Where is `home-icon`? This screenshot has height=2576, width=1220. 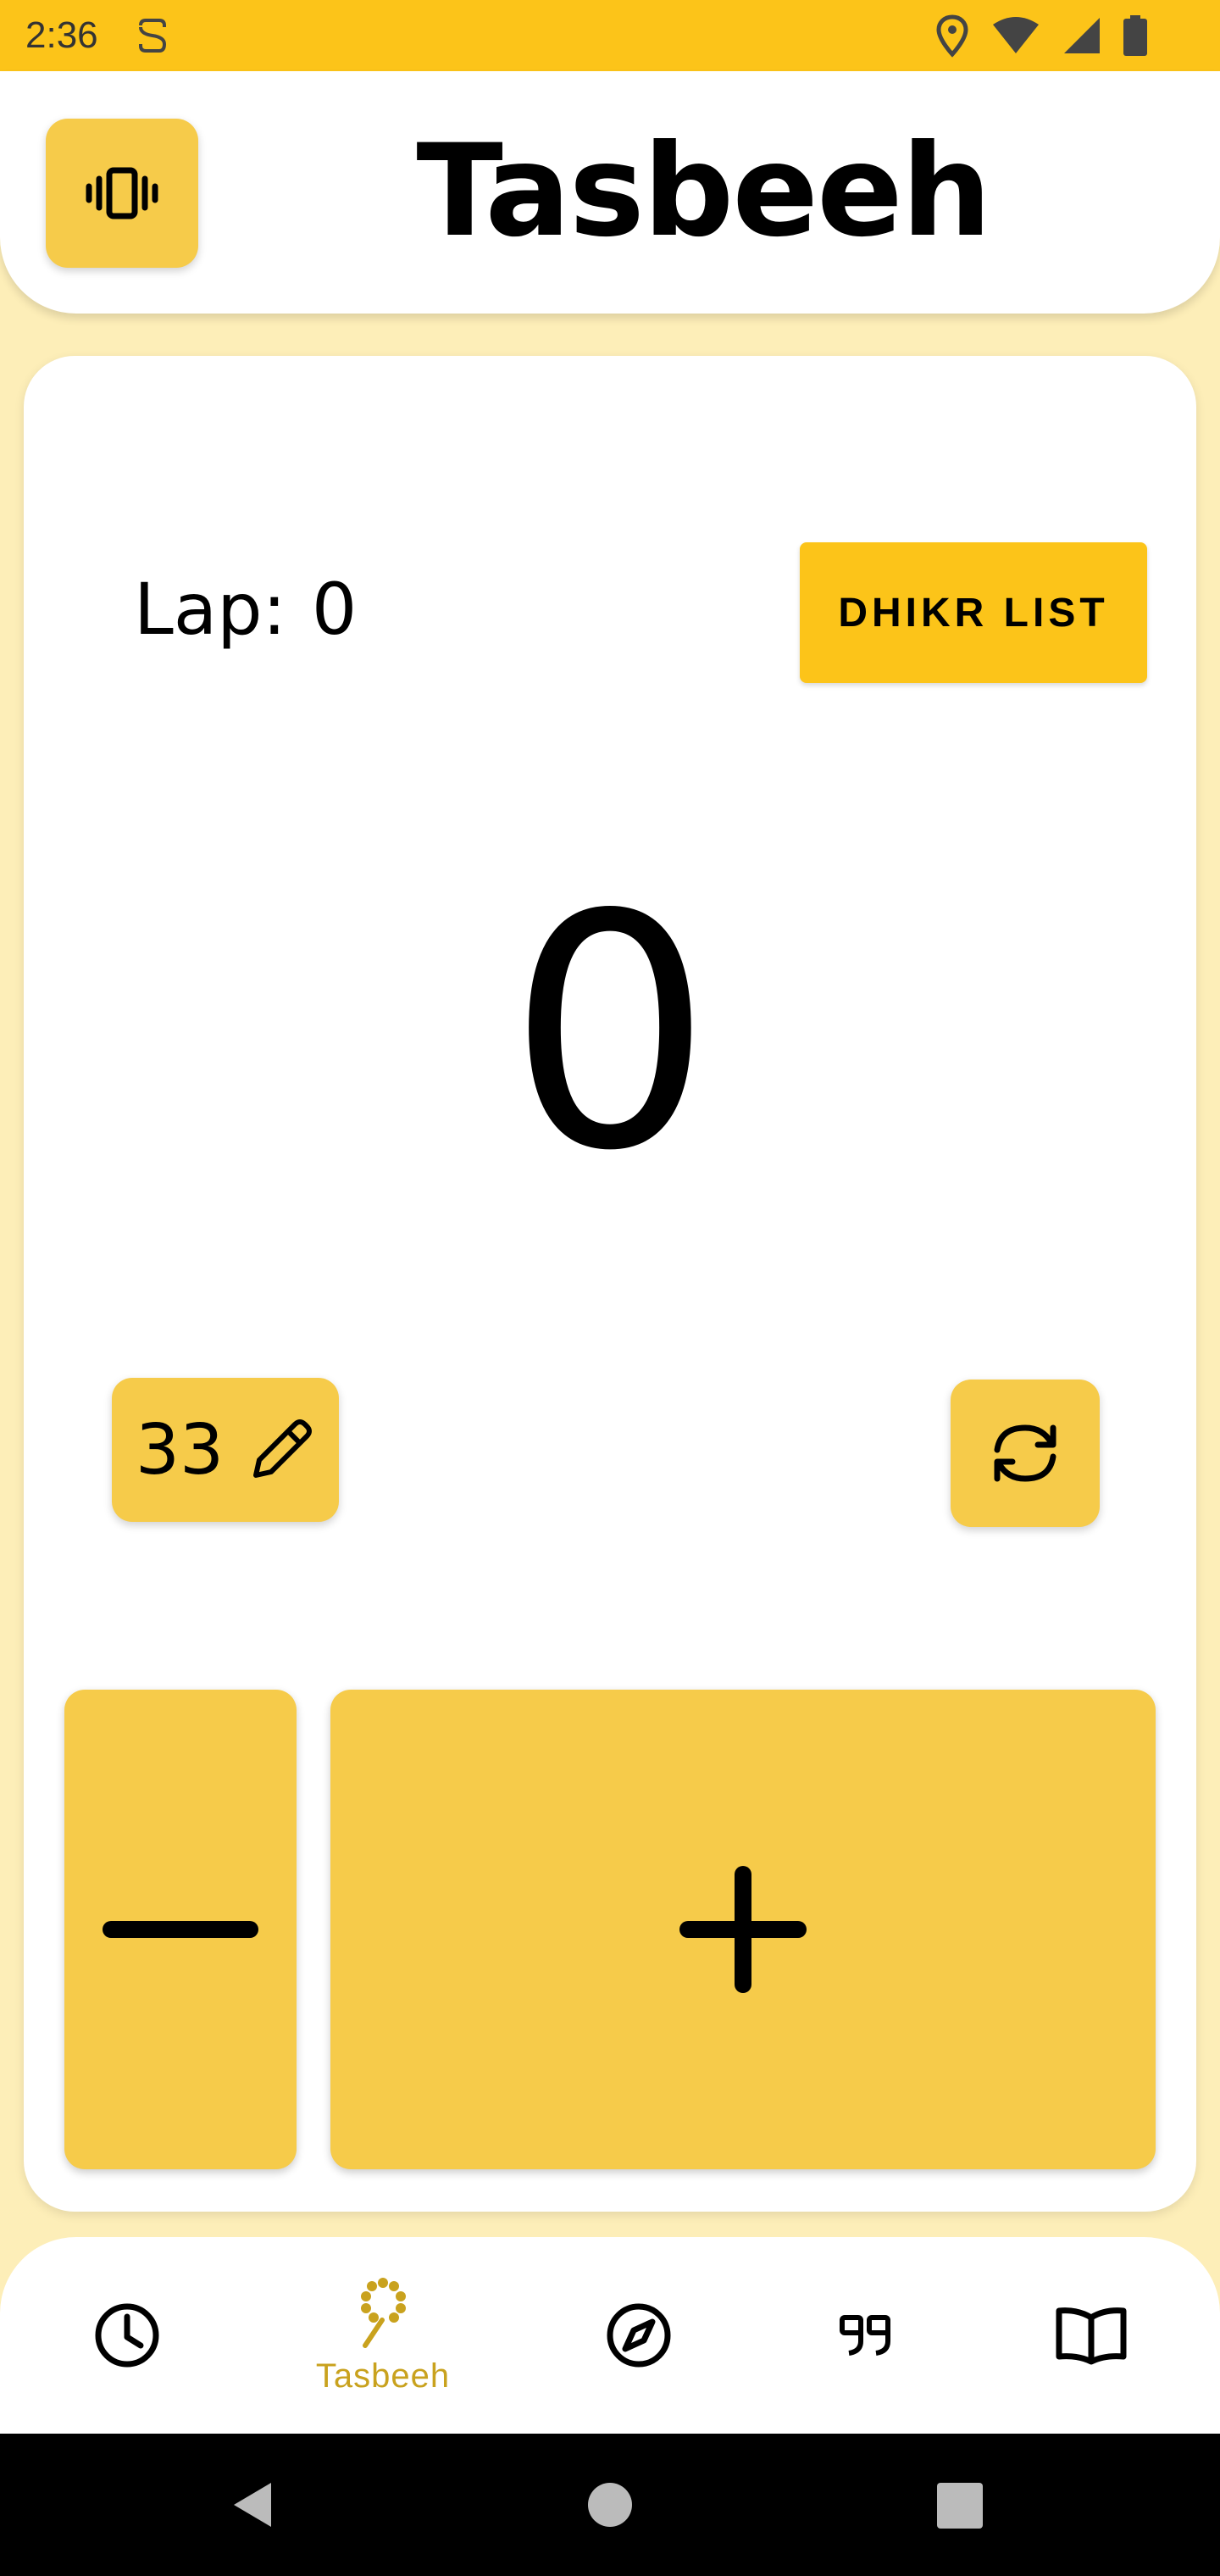 home-icon is located at coordinates (610, 2505).